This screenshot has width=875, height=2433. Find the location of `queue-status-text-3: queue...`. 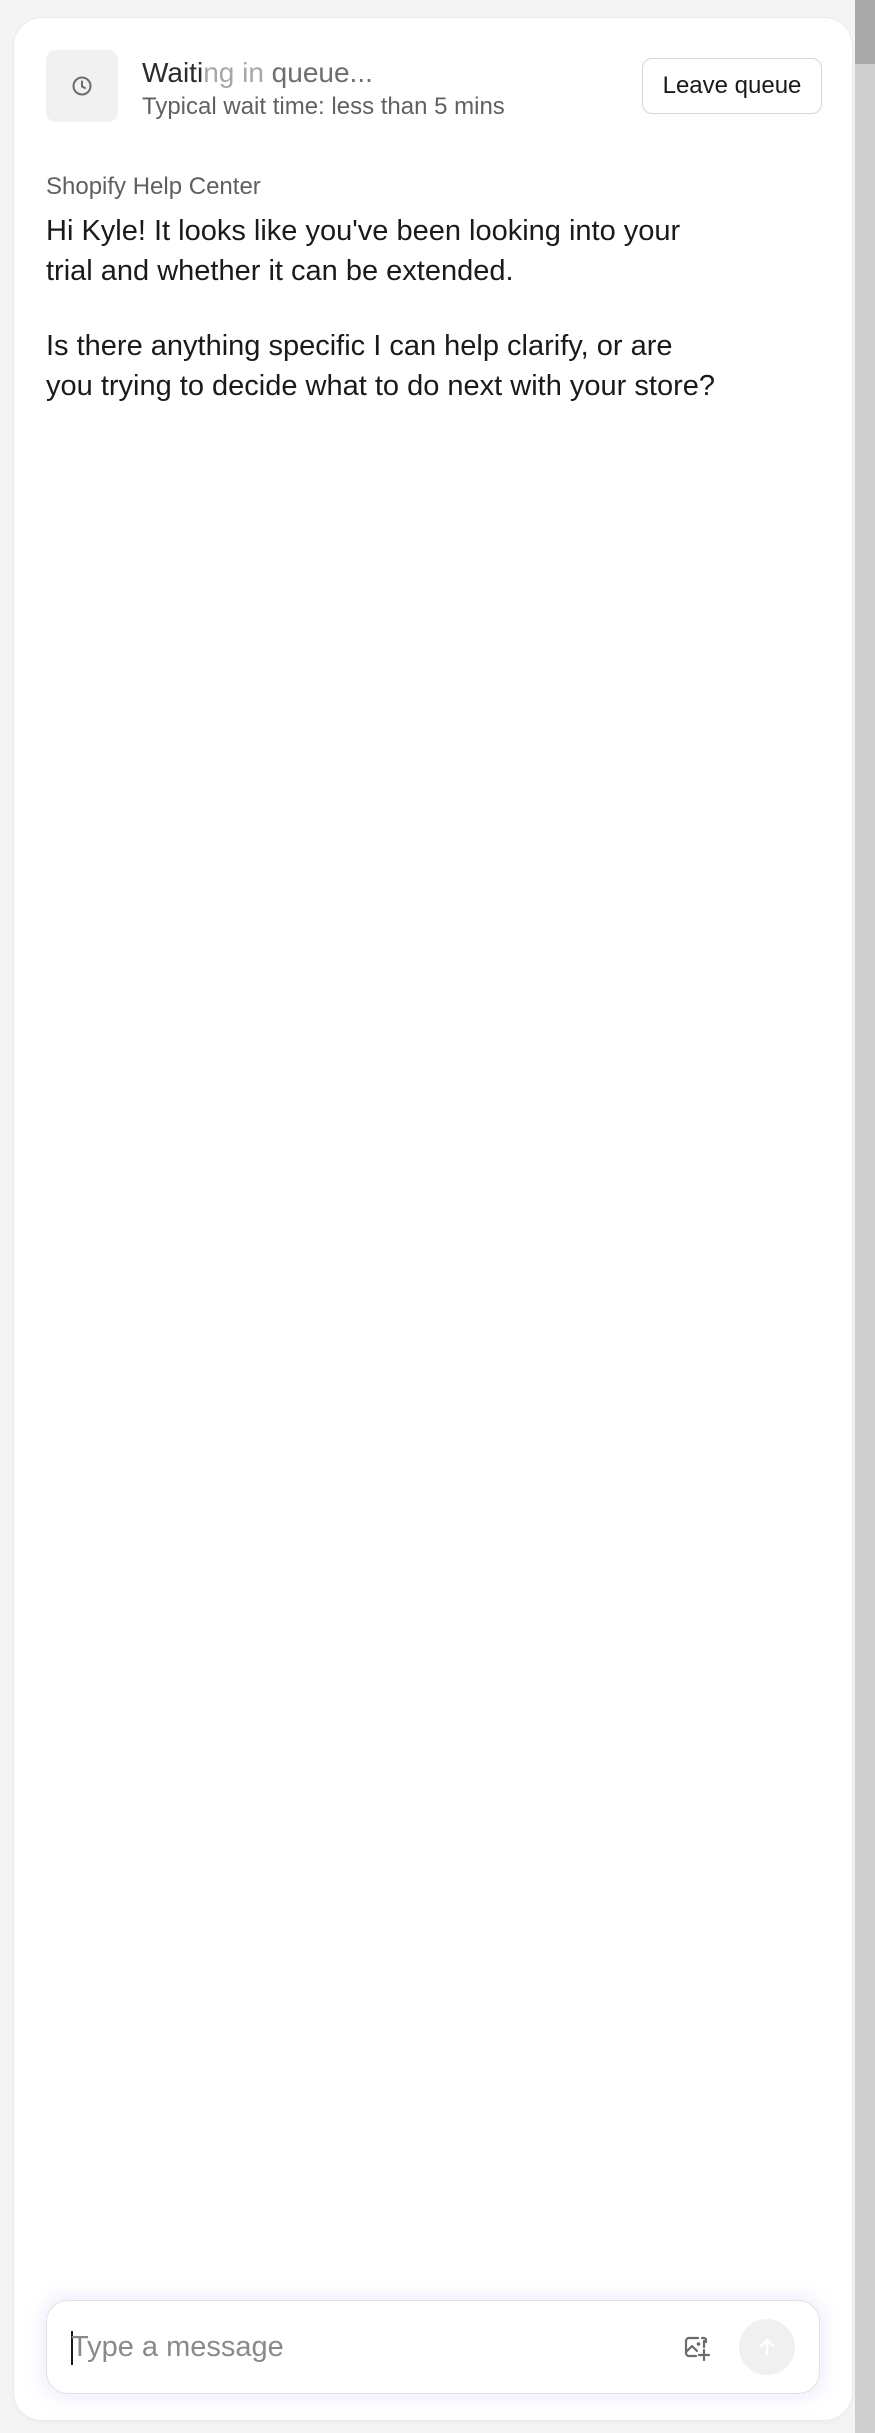

queue-status-text-3: queue... is located at coordinates (318, 72).